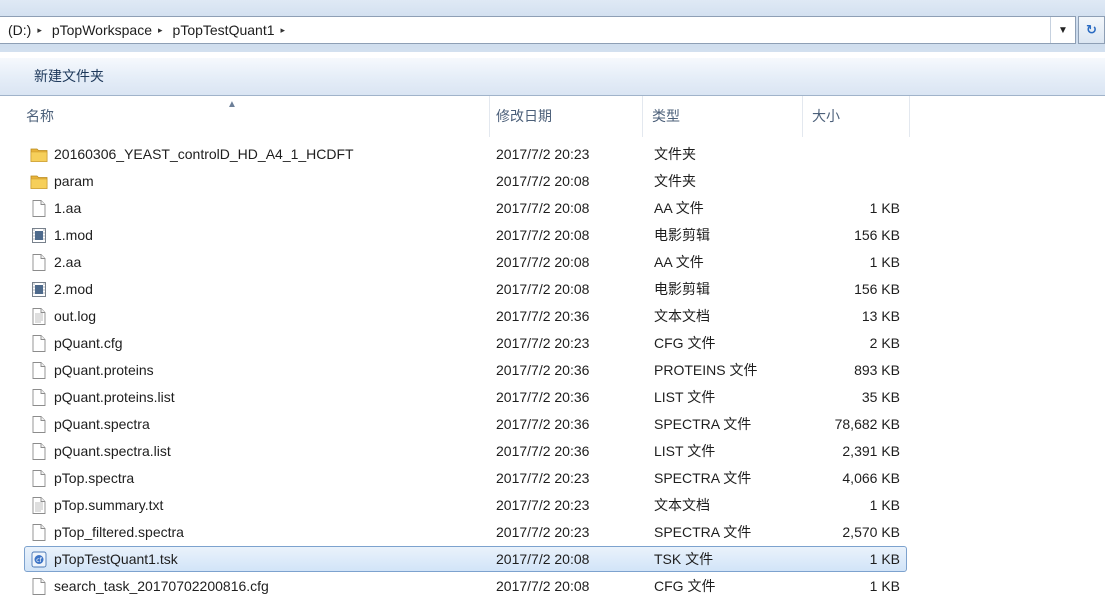 This screenshot has height=609, width=1105. I want to click on file-row: 2.mod 2017/7/2 20:08 电影剪辑 156 KB, so click(552, 289).